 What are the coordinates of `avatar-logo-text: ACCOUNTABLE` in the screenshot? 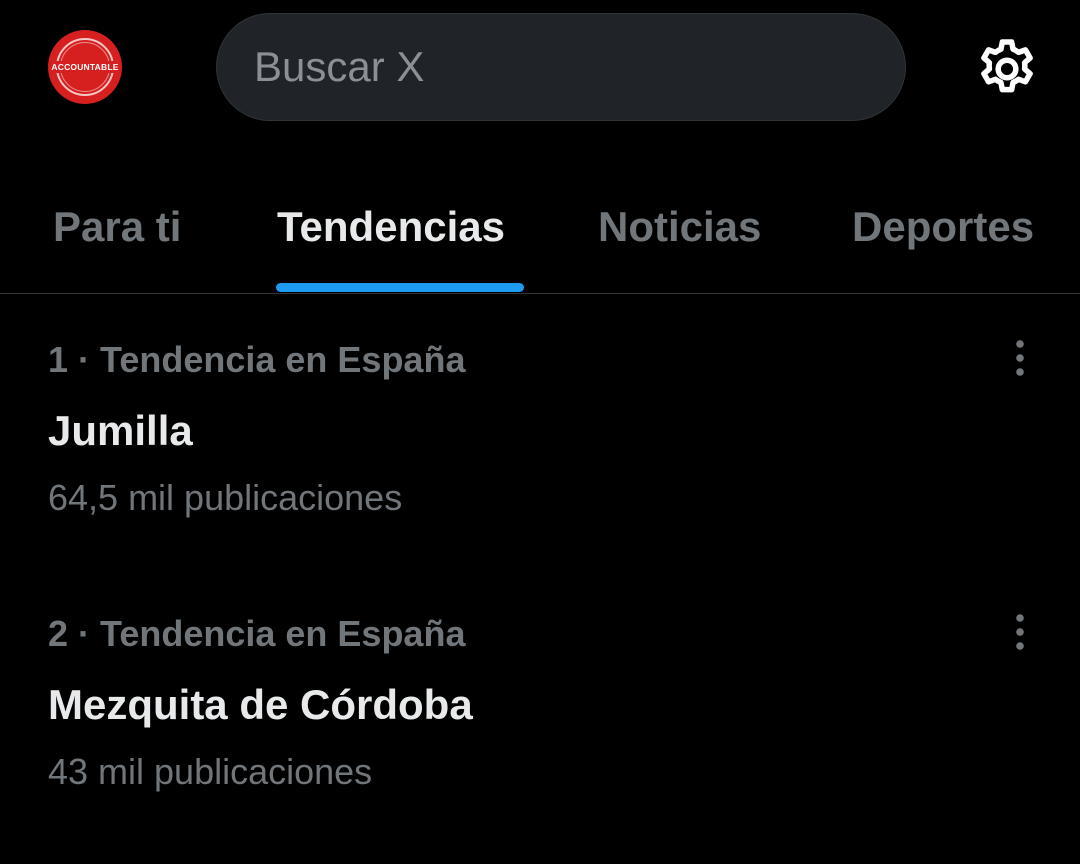 It's located at (85, 67).